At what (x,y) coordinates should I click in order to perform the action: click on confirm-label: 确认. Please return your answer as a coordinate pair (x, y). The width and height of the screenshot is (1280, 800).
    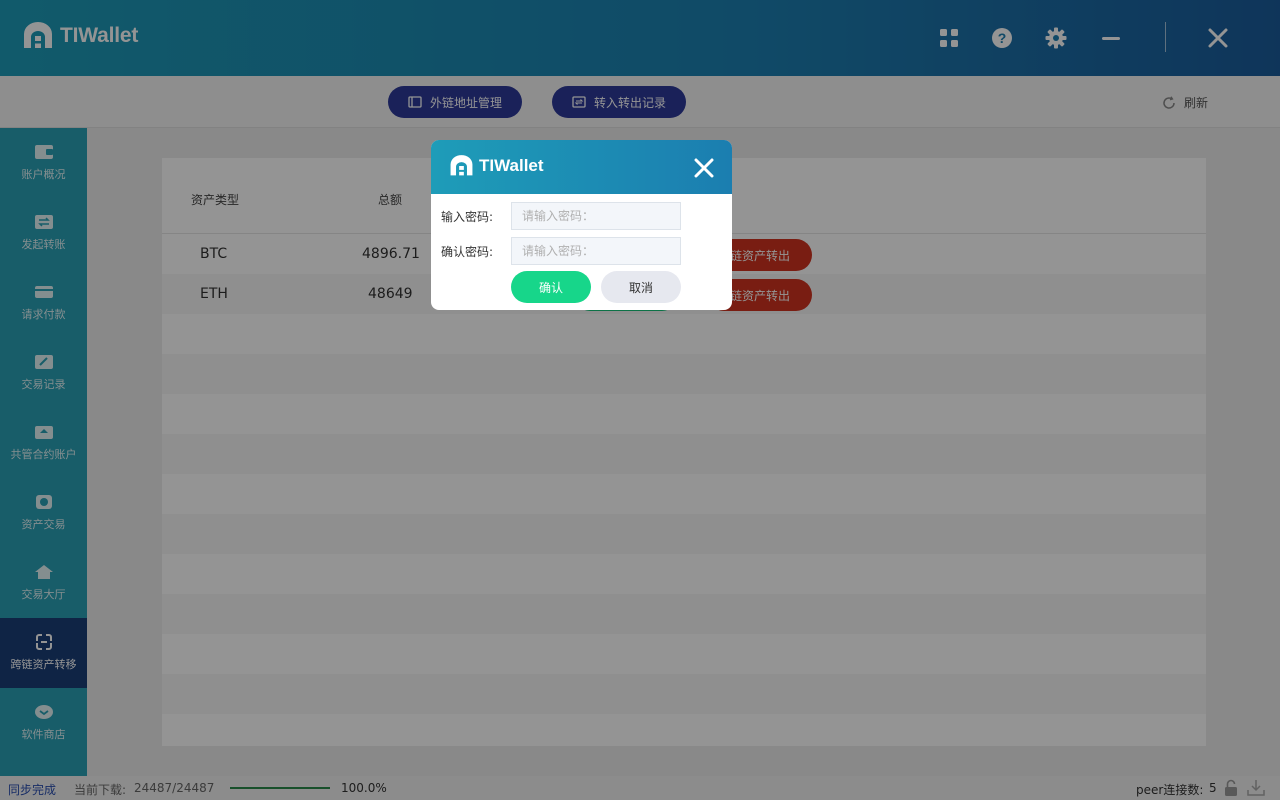
    Looking at the image, I should click on (550, 287).